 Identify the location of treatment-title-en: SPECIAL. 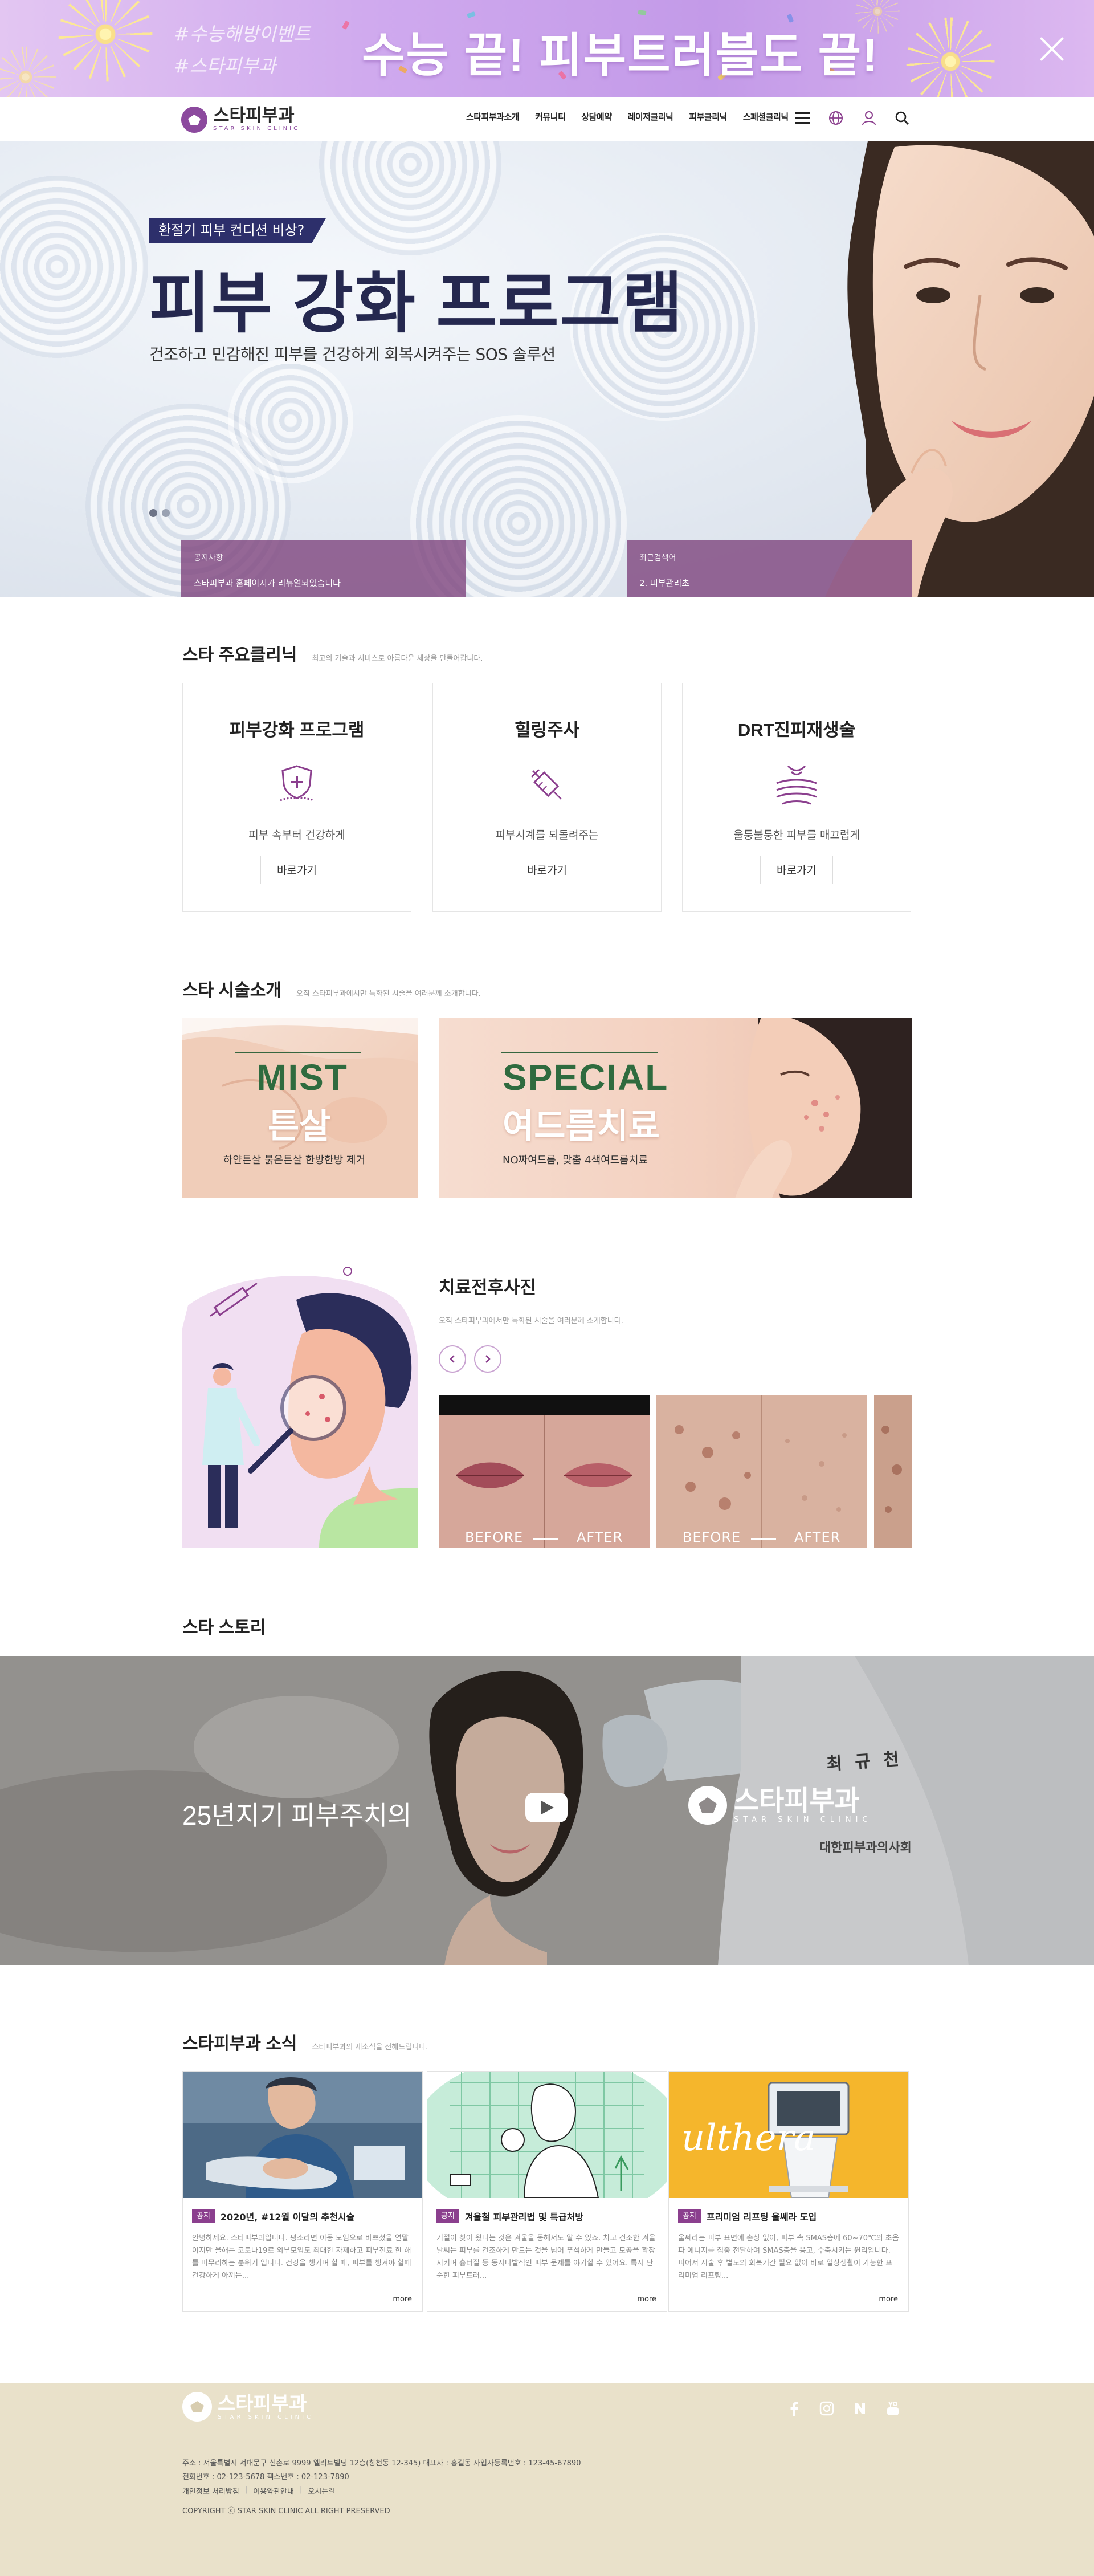
(586, 1077).